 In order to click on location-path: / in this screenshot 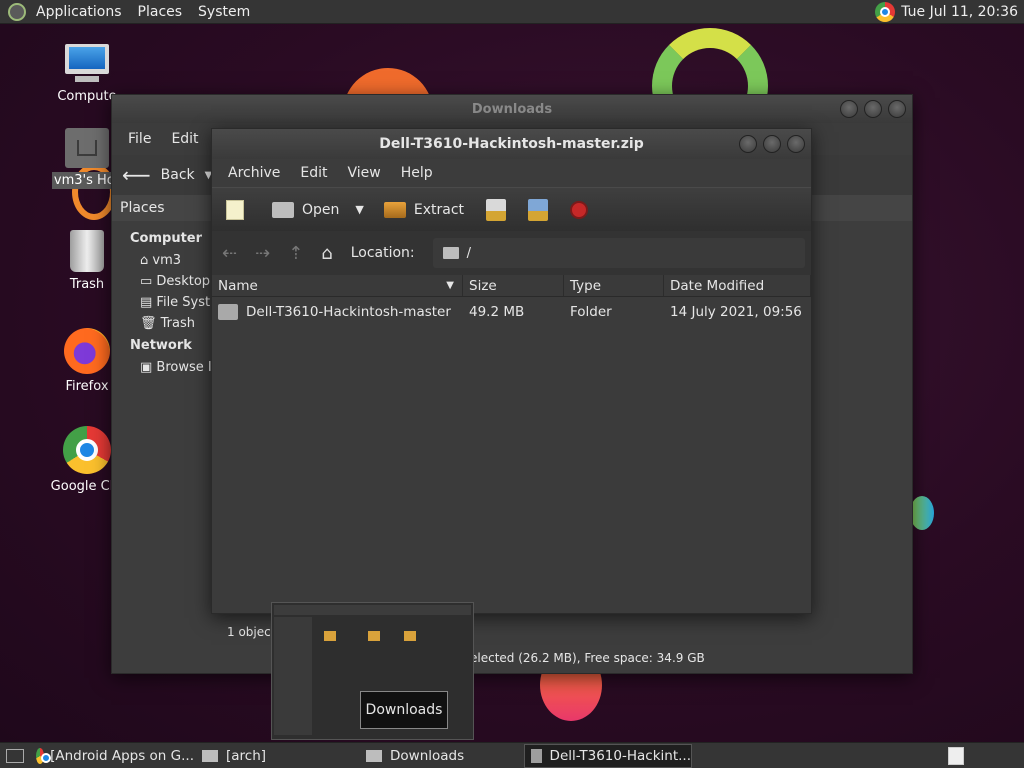, I will do `click(469, 253)`.